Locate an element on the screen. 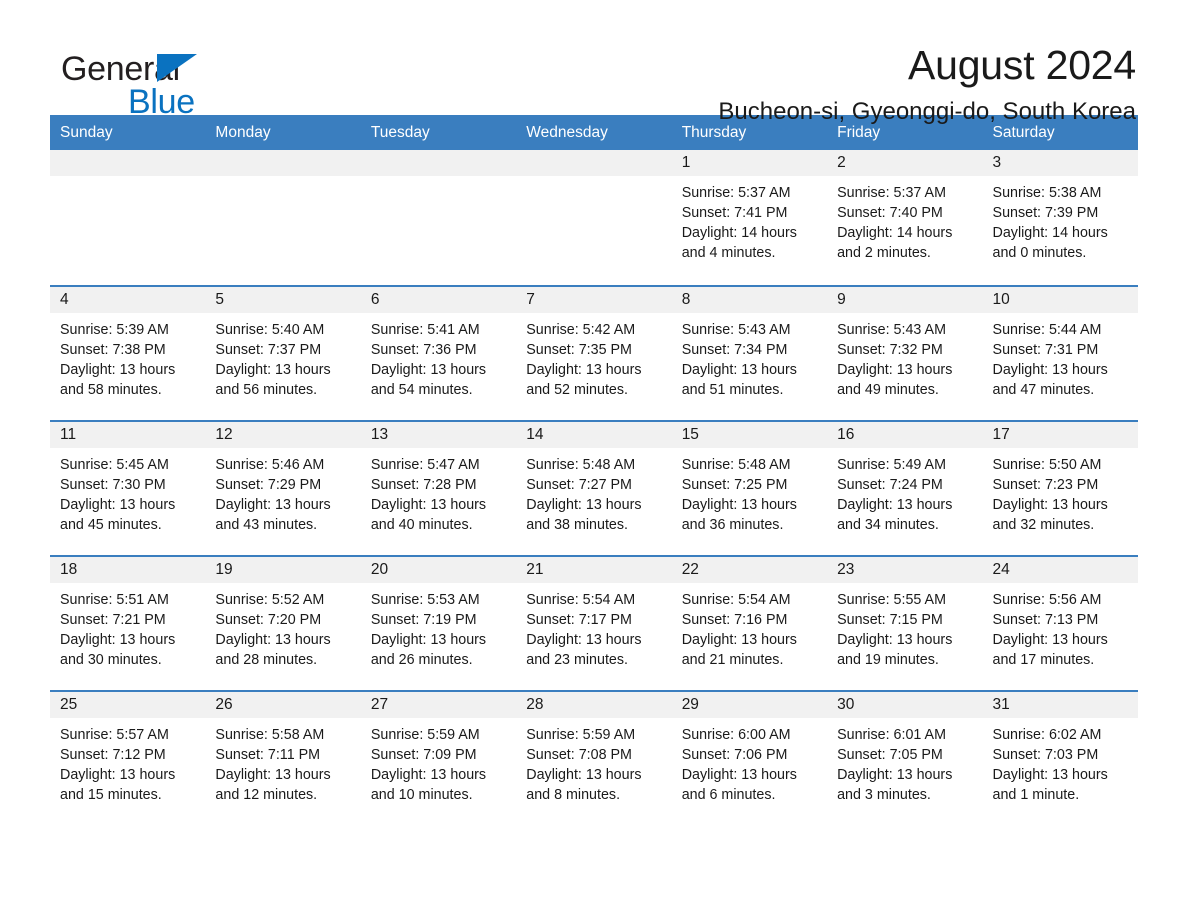 Image resolution: width=1188 pixels, height=918 pixels. sunset-text: Sunset: 7:16 PM is located at coordinates (734, 620).